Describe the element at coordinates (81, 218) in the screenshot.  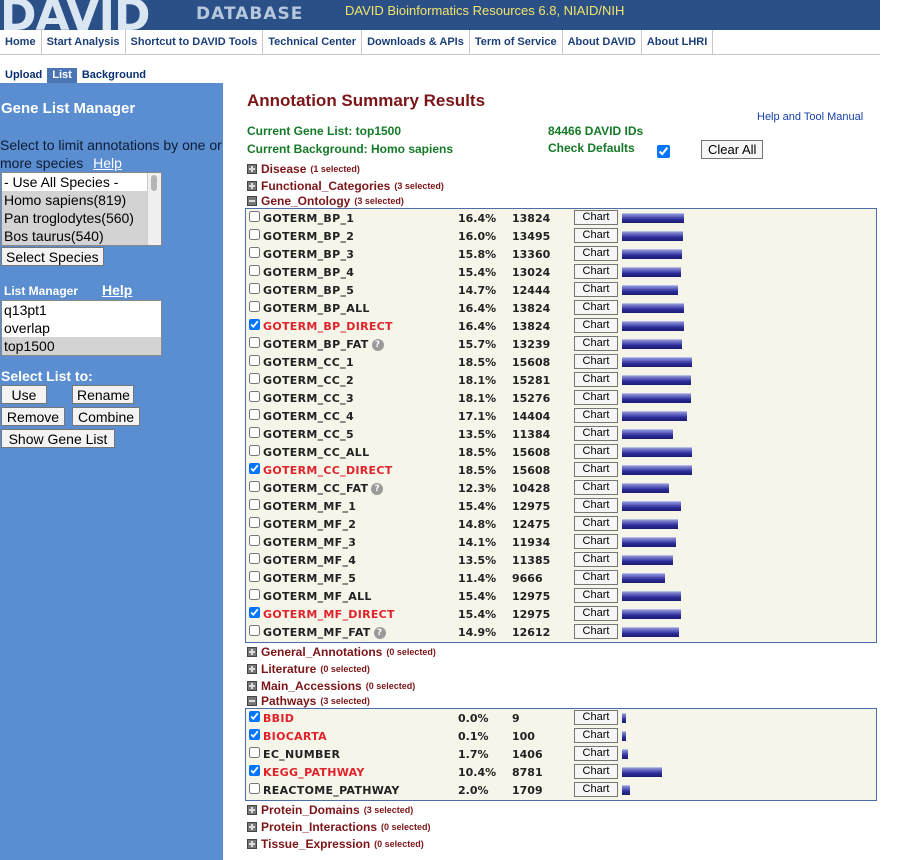
I see `species-option: Pan troglodytes(560)` at that location.